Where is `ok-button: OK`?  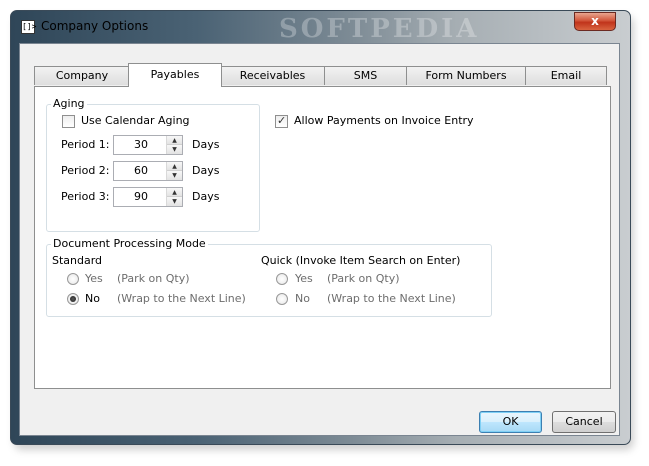
ok-button: OK is located at coordinates (510, 422).